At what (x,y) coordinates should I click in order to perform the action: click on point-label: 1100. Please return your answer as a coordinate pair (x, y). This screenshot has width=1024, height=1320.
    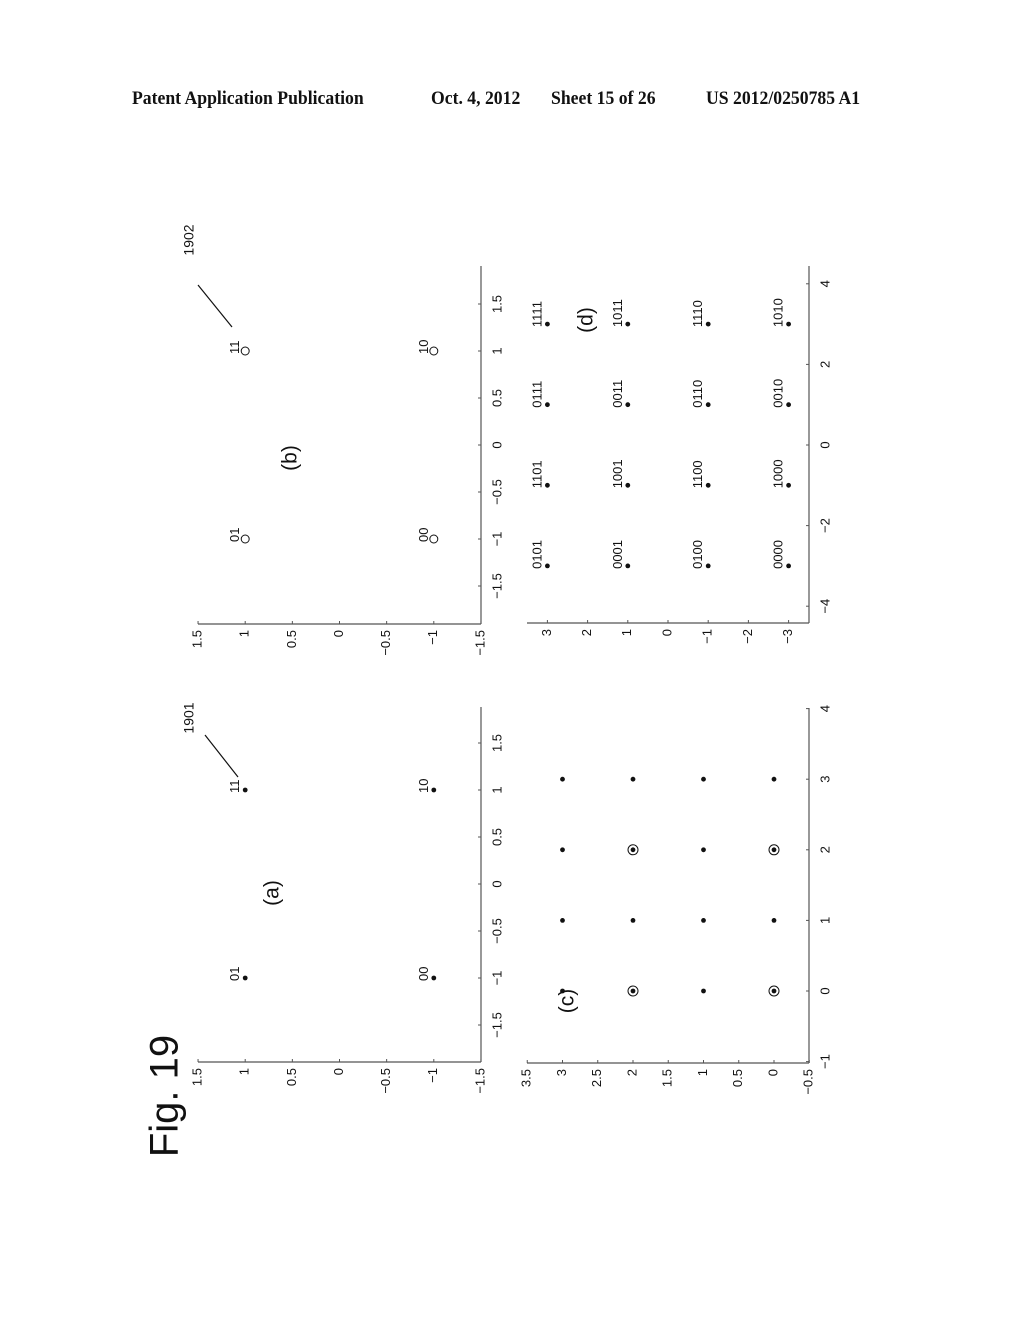
    Looking at the image, I should click on (697, 474).